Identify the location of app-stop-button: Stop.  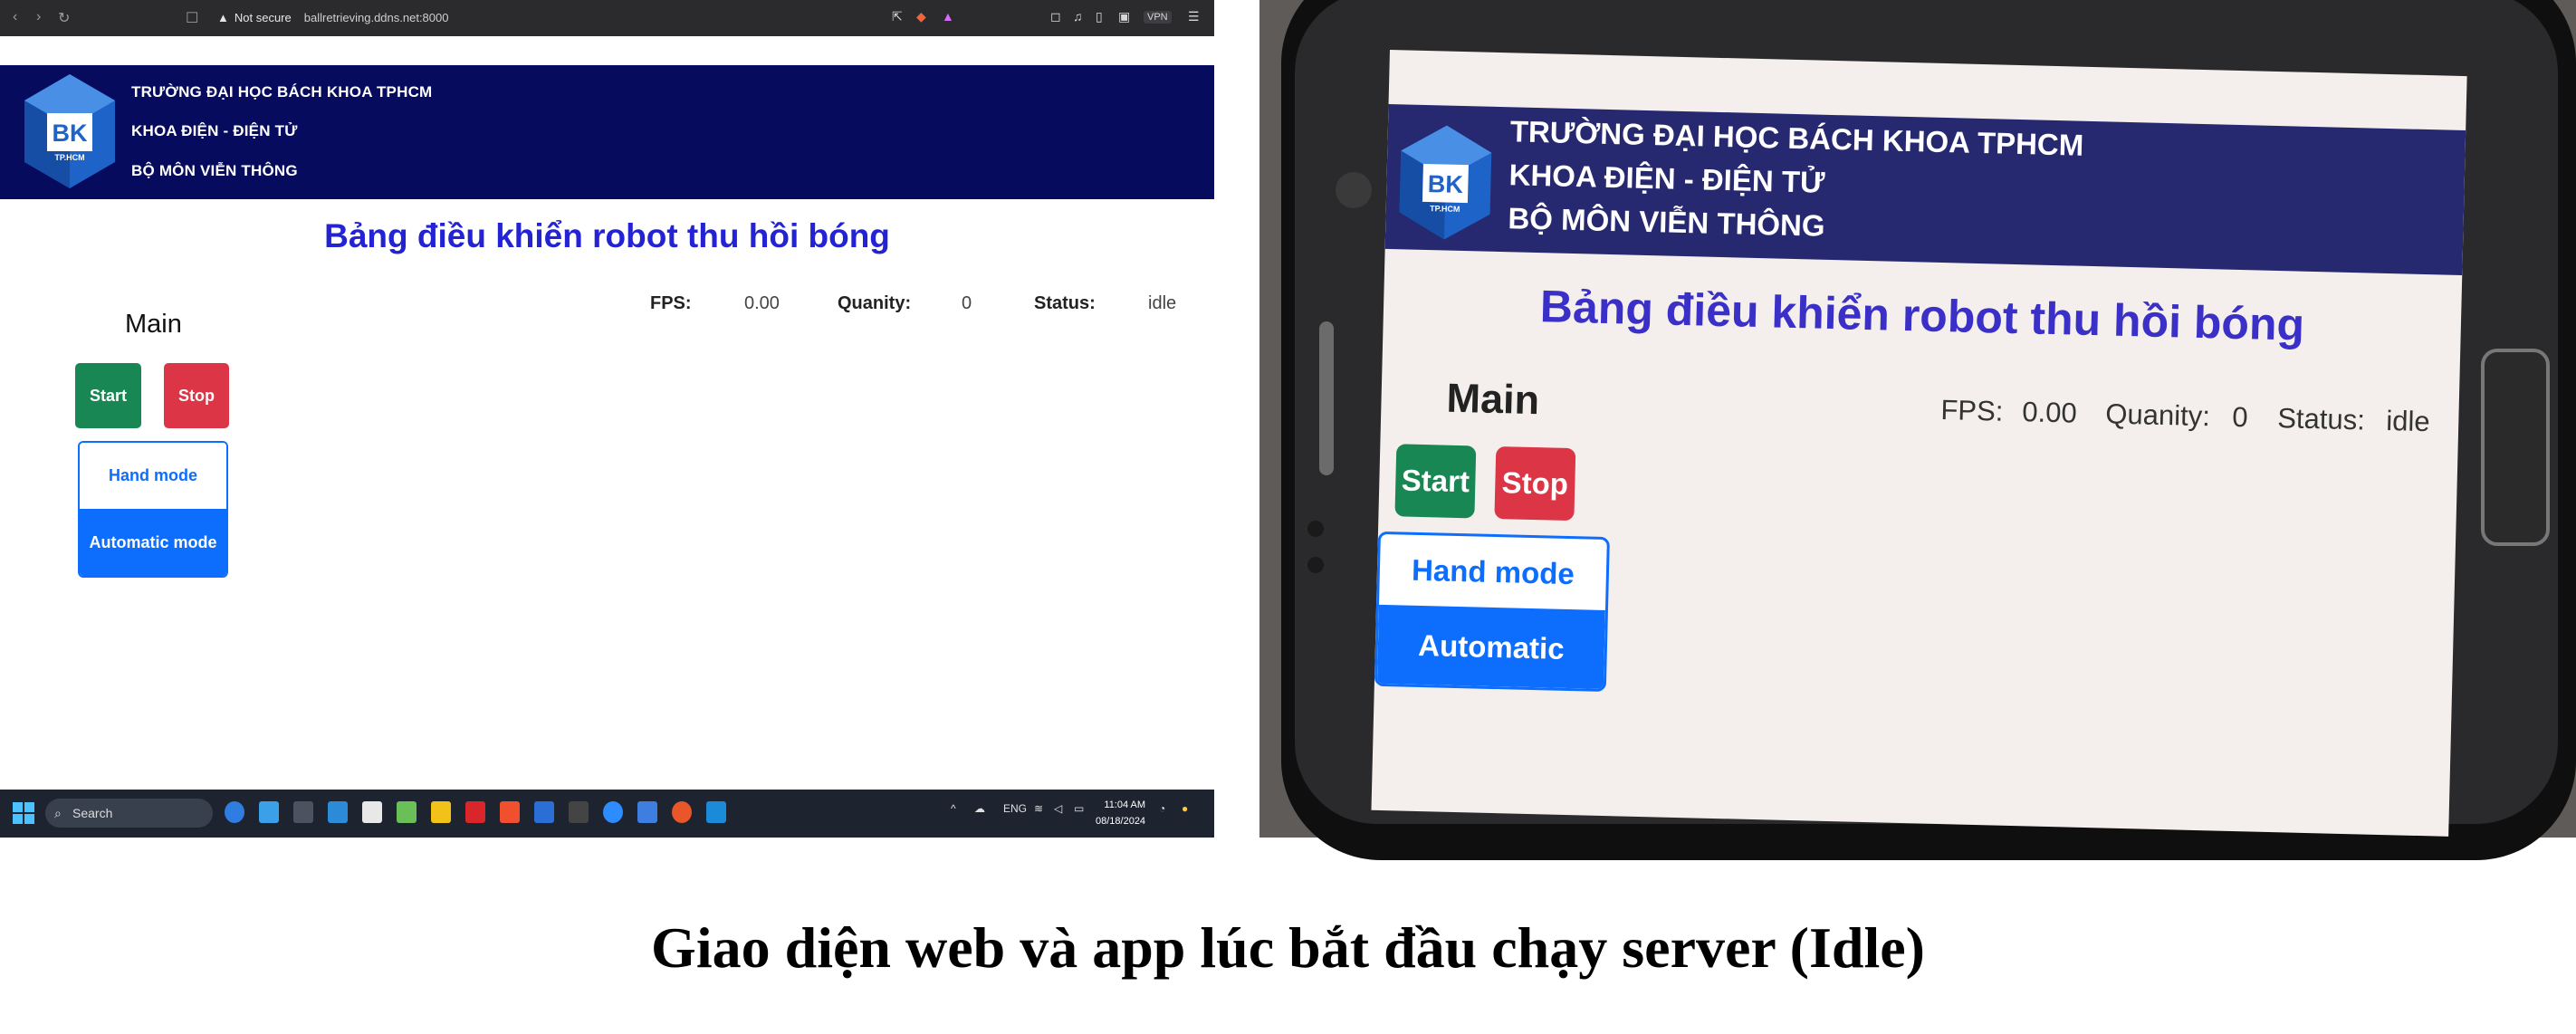
(1535, 484).